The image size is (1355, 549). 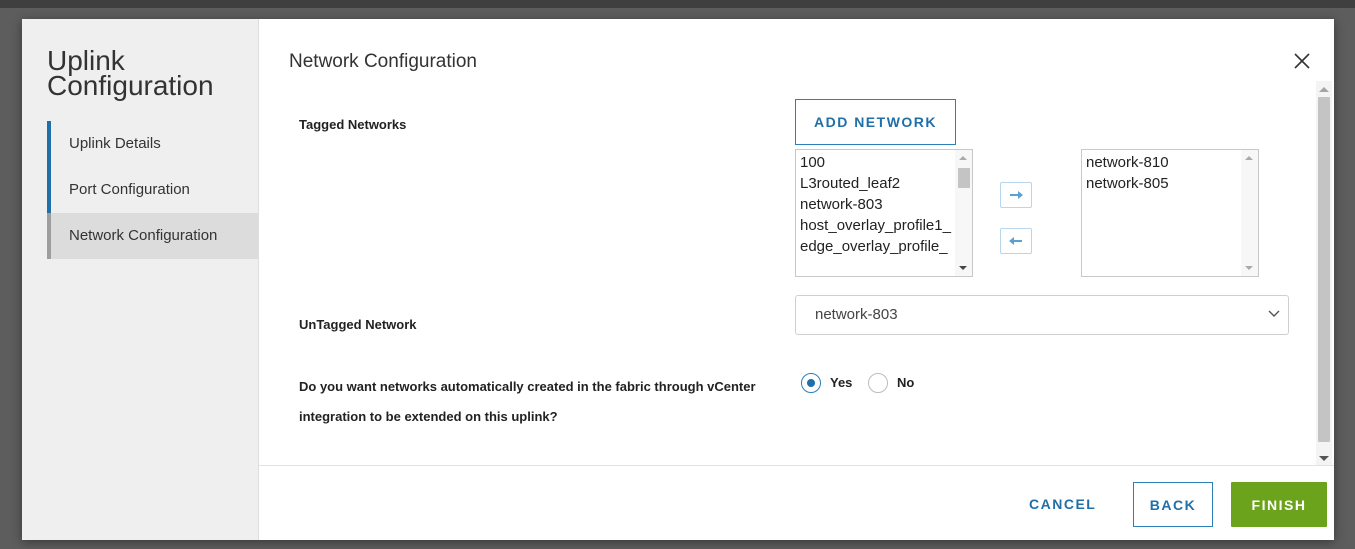 What do you see at coordinates (353, 124) in the screenshot?
I see `tagged-networks-label: Tagged Networks` at bounding box center [353, 124].